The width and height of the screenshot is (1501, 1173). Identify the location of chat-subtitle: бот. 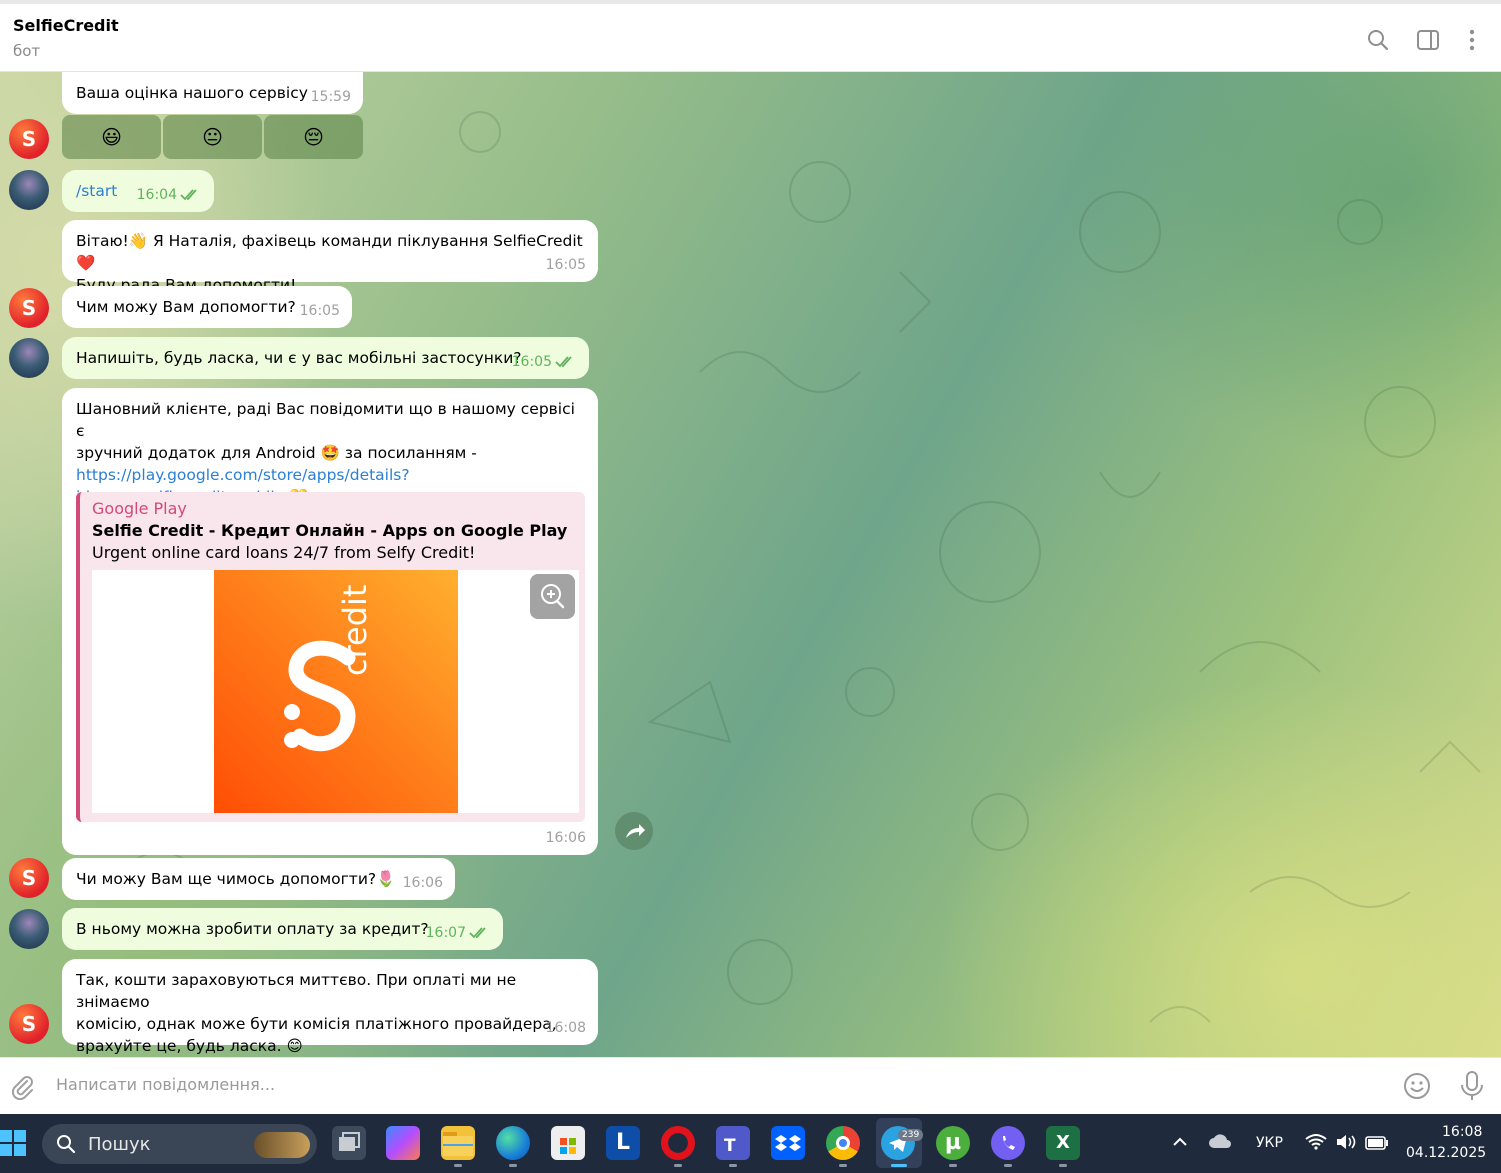
(27, 51).